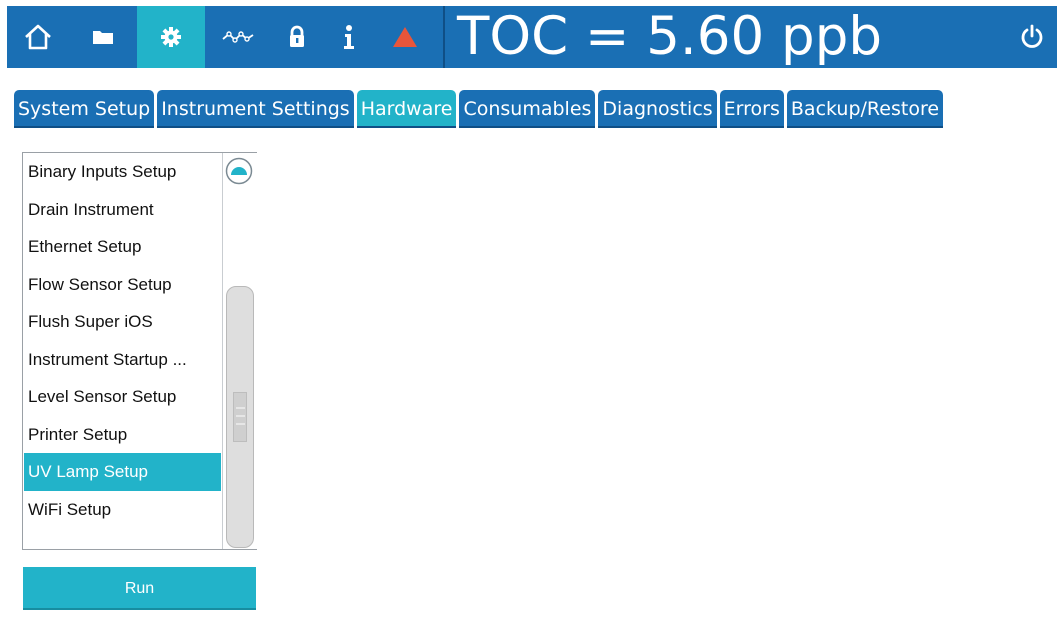 This screenshot has height=620, width=1057. I want to click on alarm-button, so click(405, 37).